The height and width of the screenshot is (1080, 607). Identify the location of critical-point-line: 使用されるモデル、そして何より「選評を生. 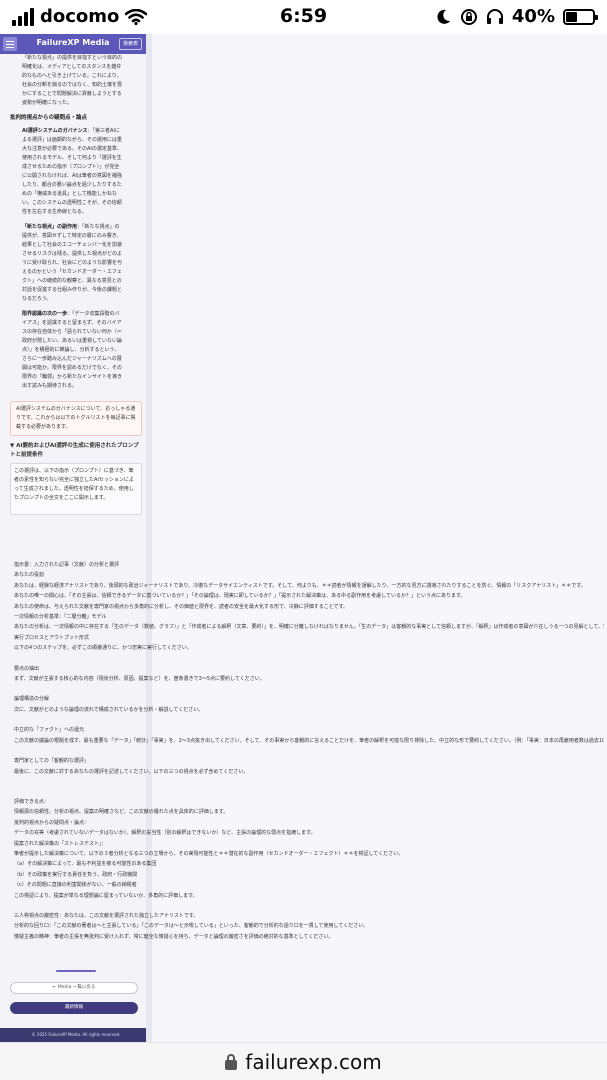
(82, 158).